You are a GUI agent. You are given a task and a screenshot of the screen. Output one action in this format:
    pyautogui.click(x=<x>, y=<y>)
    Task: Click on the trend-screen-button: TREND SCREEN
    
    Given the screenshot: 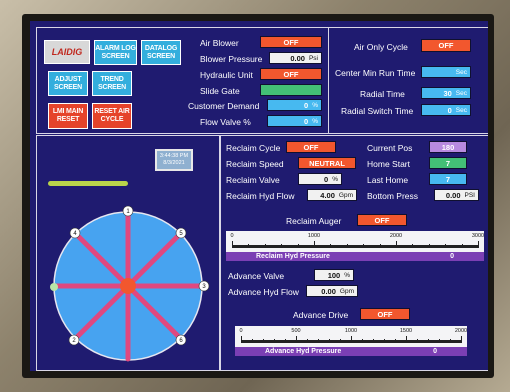 What is the action you would take?
    pyautogui.click(x=112, y=83)
    